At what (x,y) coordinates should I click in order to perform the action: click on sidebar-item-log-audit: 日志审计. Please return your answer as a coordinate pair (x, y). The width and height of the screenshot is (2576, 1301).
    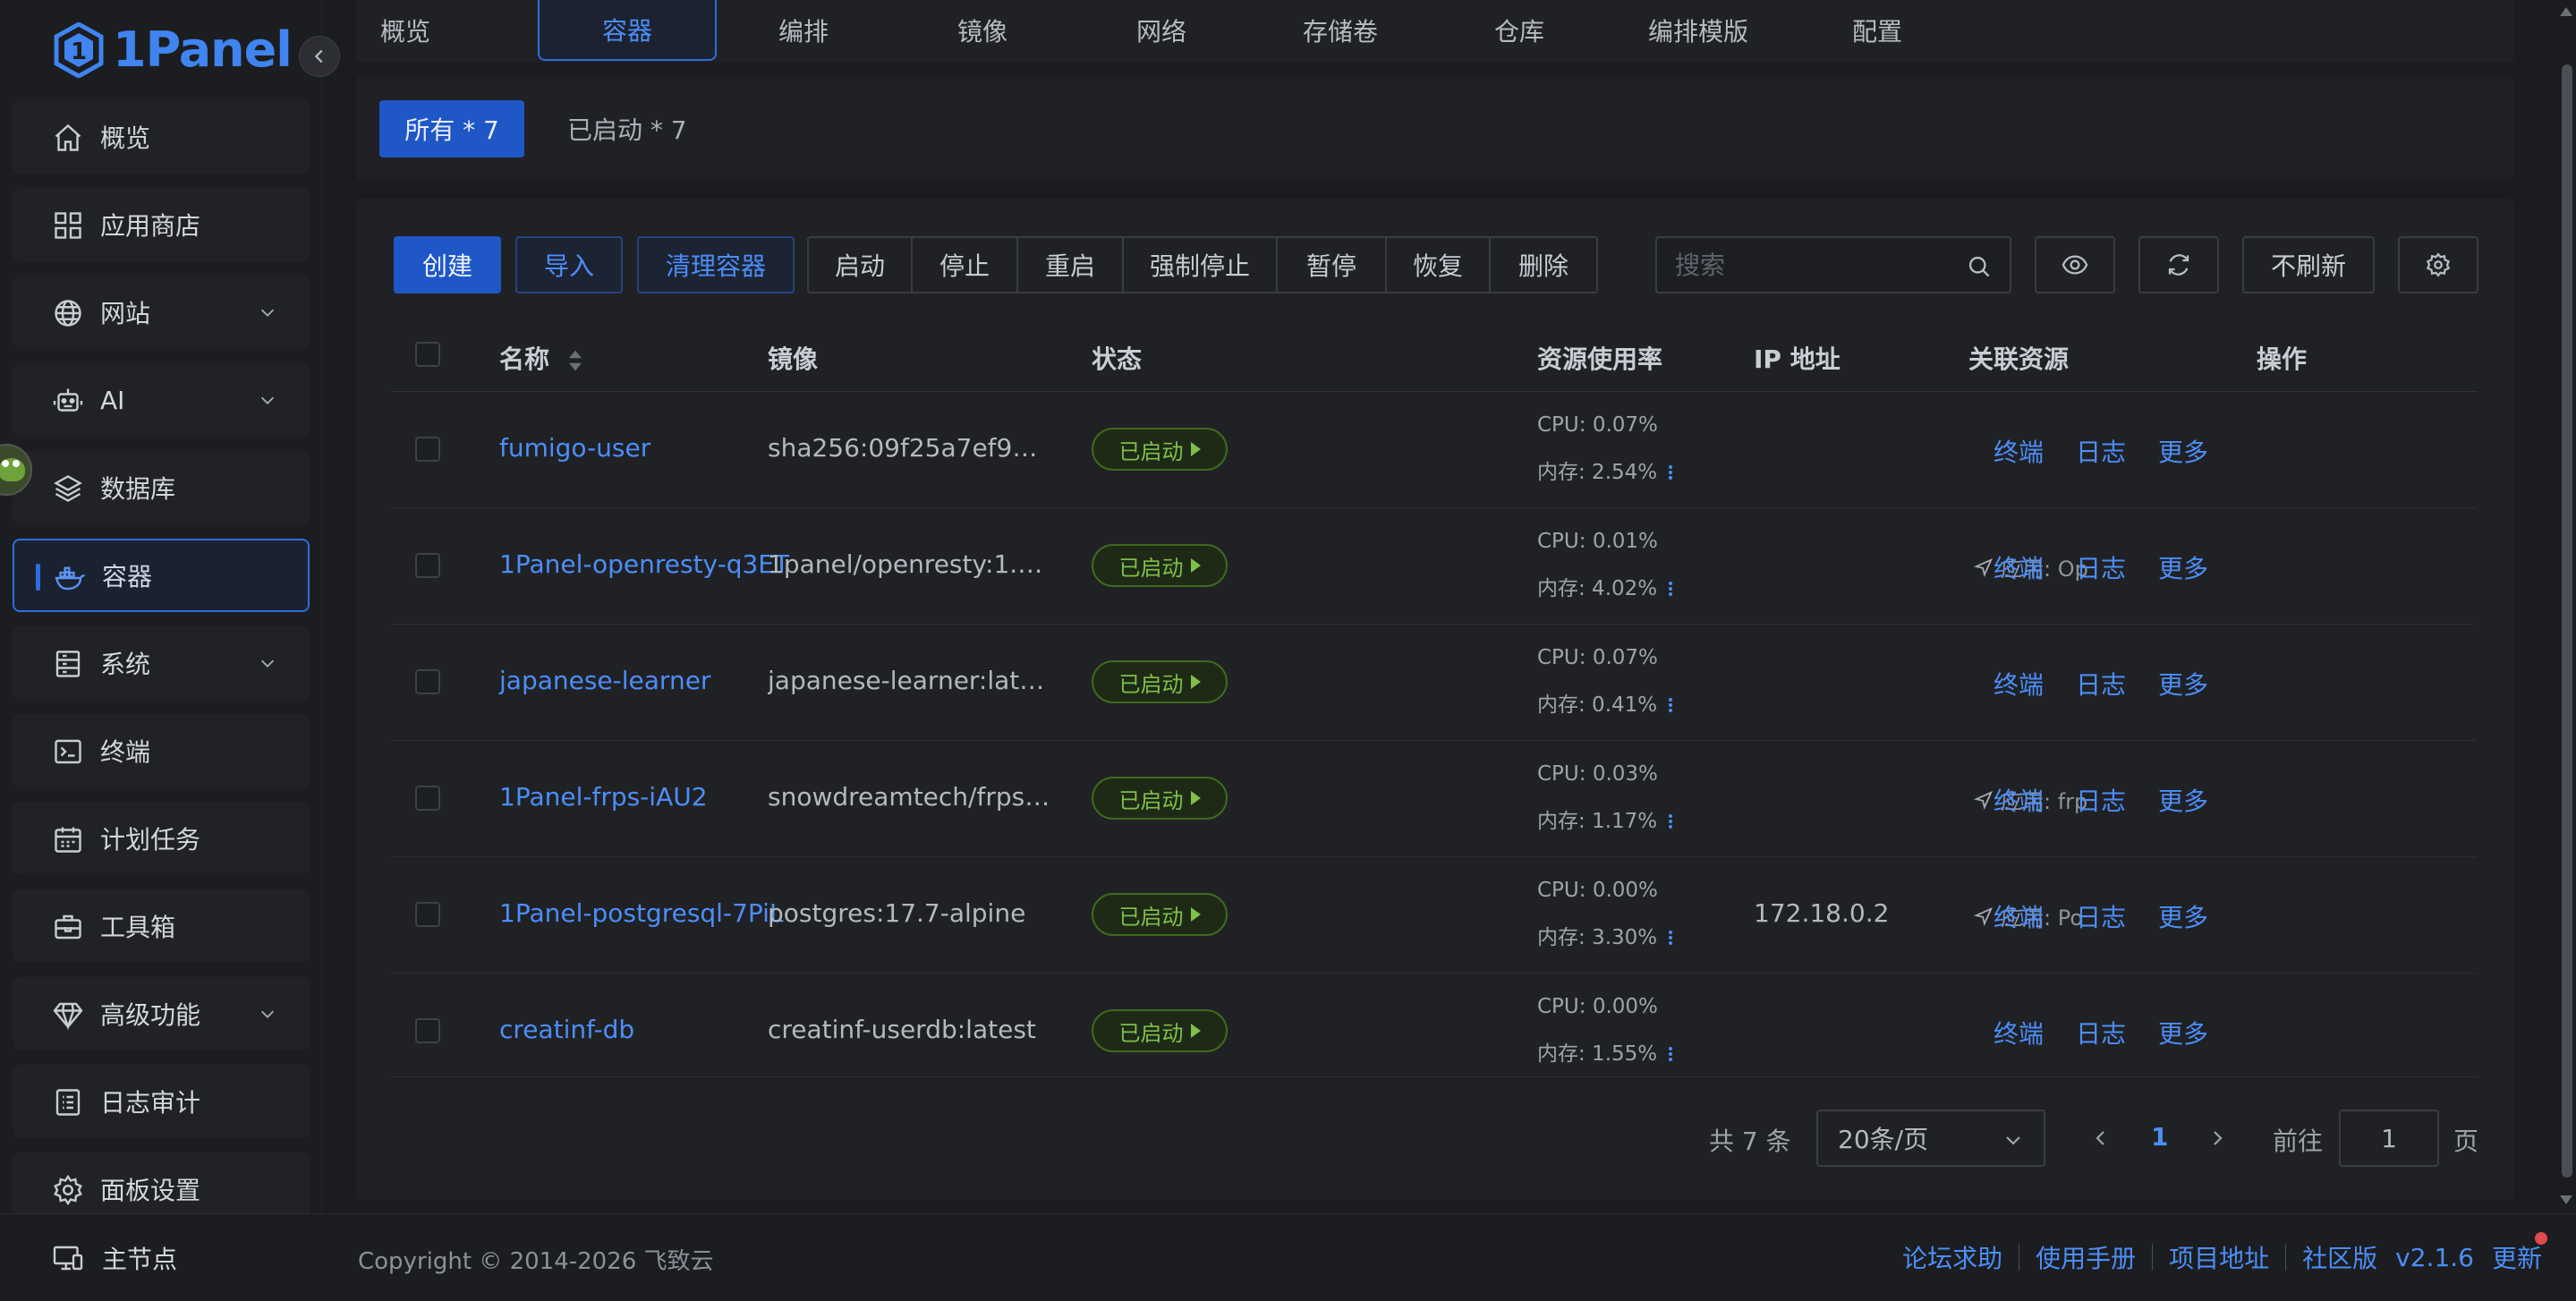
    Looking at the image, I should click on (161, 1101).